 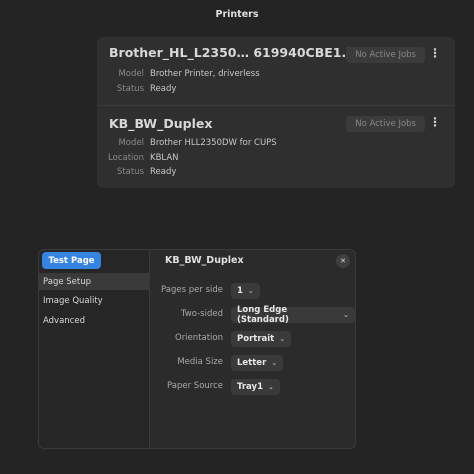 What do you see at coordinates (94, 300) in the screenshot?
I see `nav-image-quality: Image Quality` at bounding box center [94, 300].